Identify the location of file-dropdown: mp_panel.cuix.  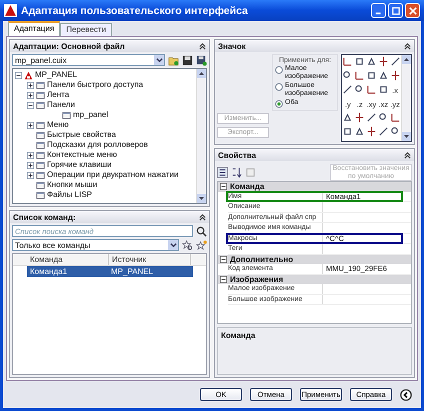
(88, 60).